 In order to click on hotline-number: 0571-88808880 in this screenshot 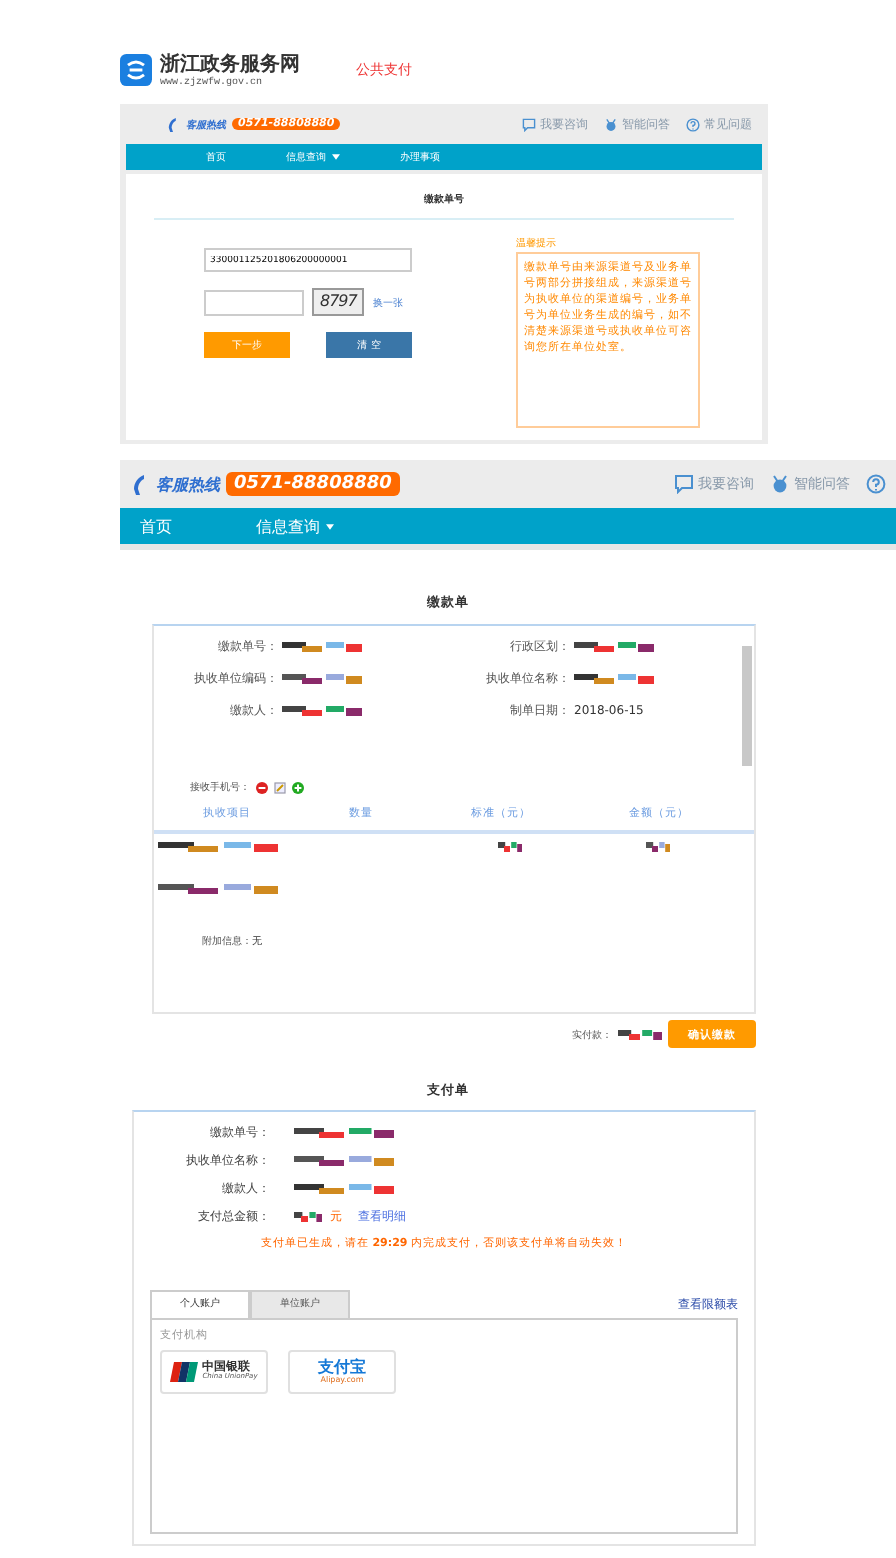, I will do `click(313, 484)`.